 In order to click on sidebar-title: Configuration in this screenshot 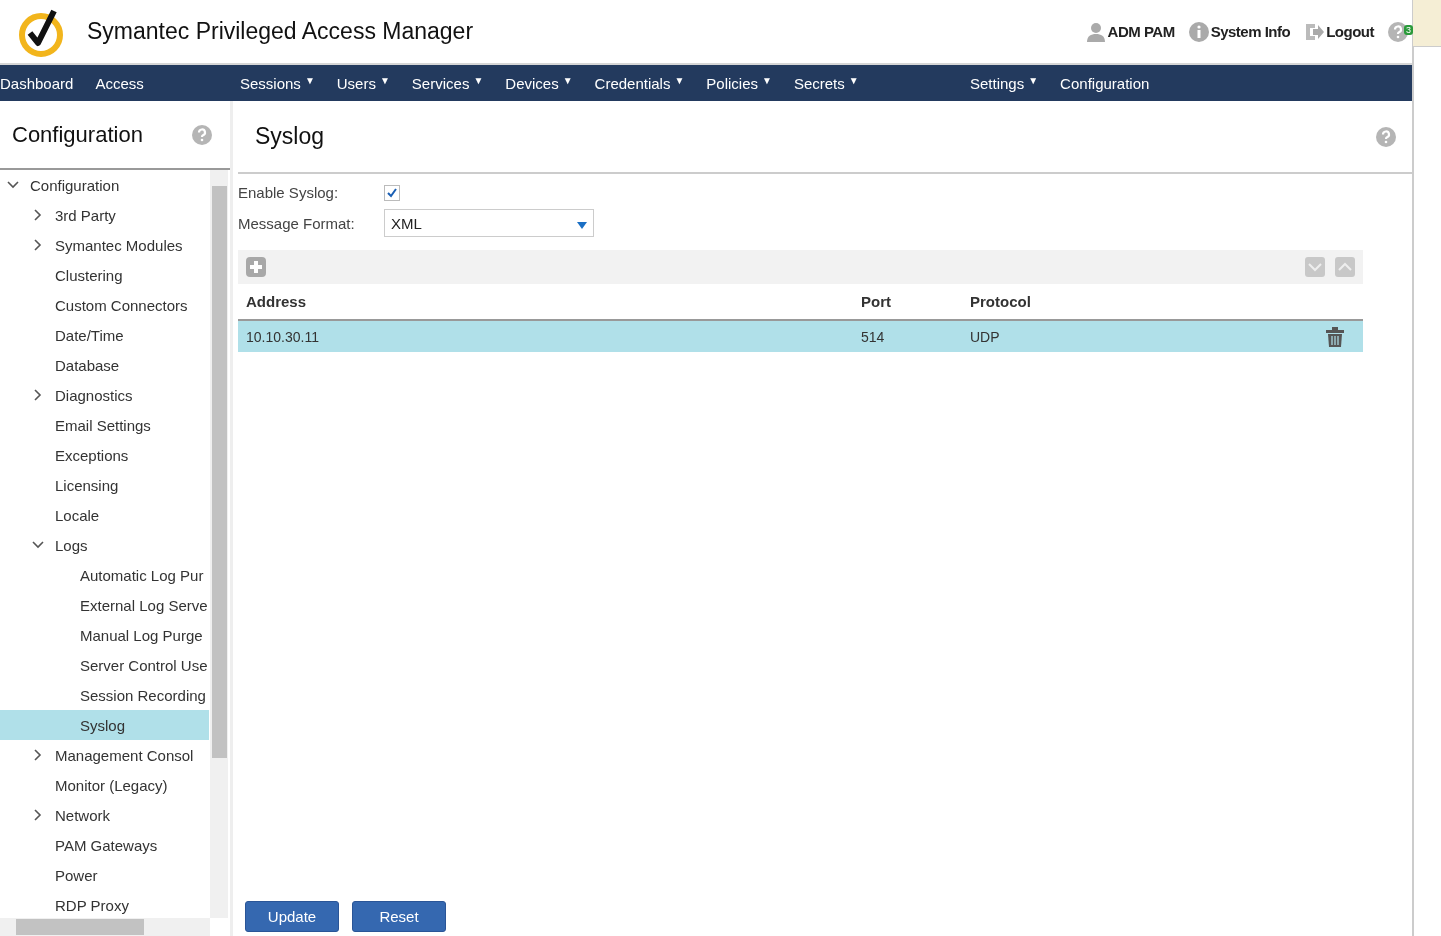, I will do `click(77, 134)`.